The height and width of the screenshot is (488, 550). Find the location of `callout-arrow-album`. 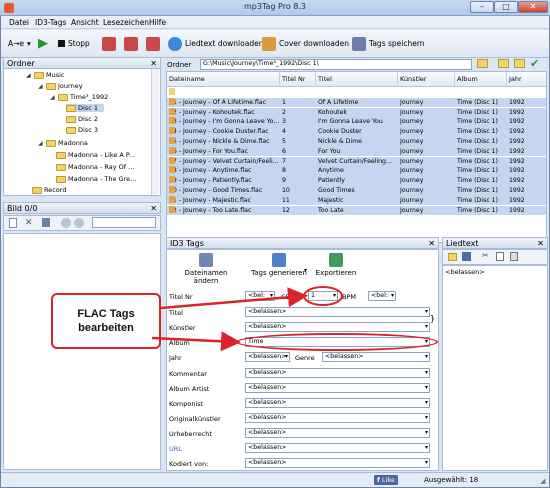

callout-arrow-album is located at coordinates (196, 341).